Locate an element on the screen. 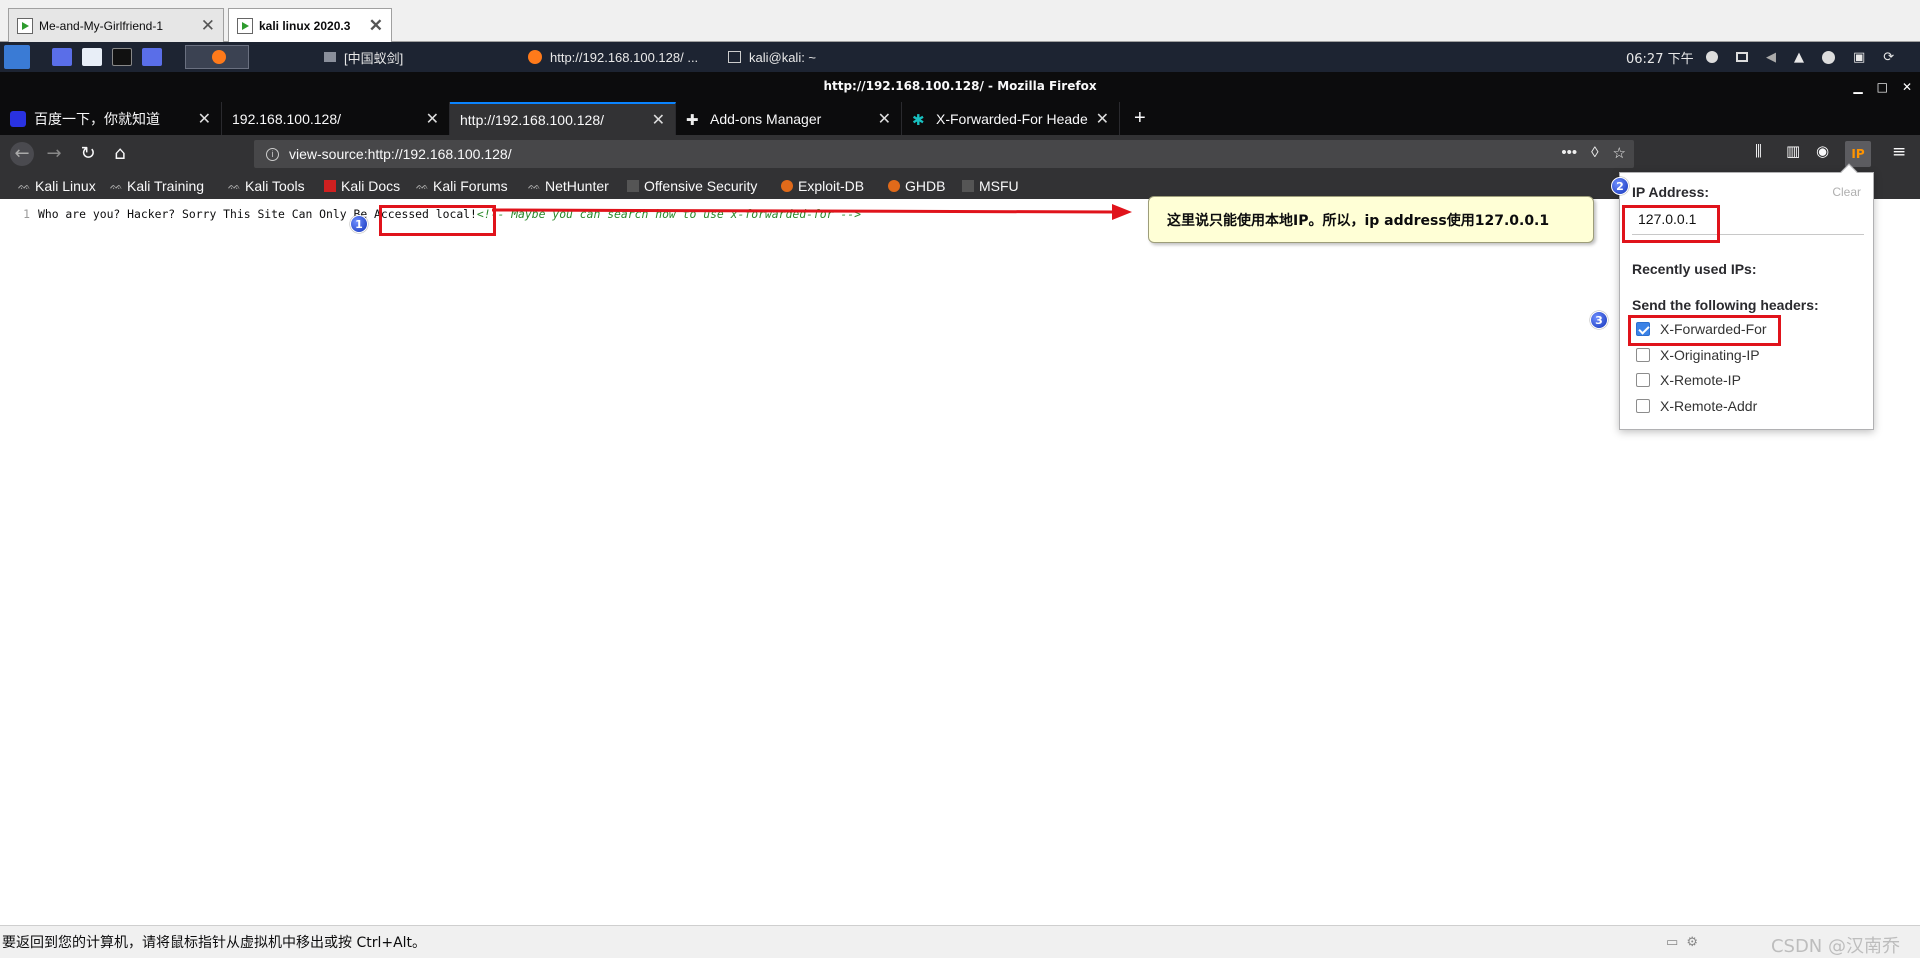  window-controls: ▁ □ ✕ is located at coordinates (1882, 87).